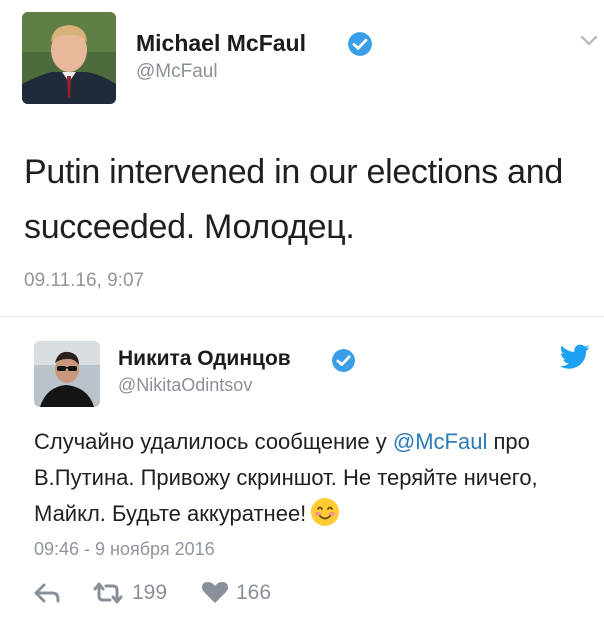 This screenshot has width=604, height=629. I want to click on heart-icon, so click(215, 593).